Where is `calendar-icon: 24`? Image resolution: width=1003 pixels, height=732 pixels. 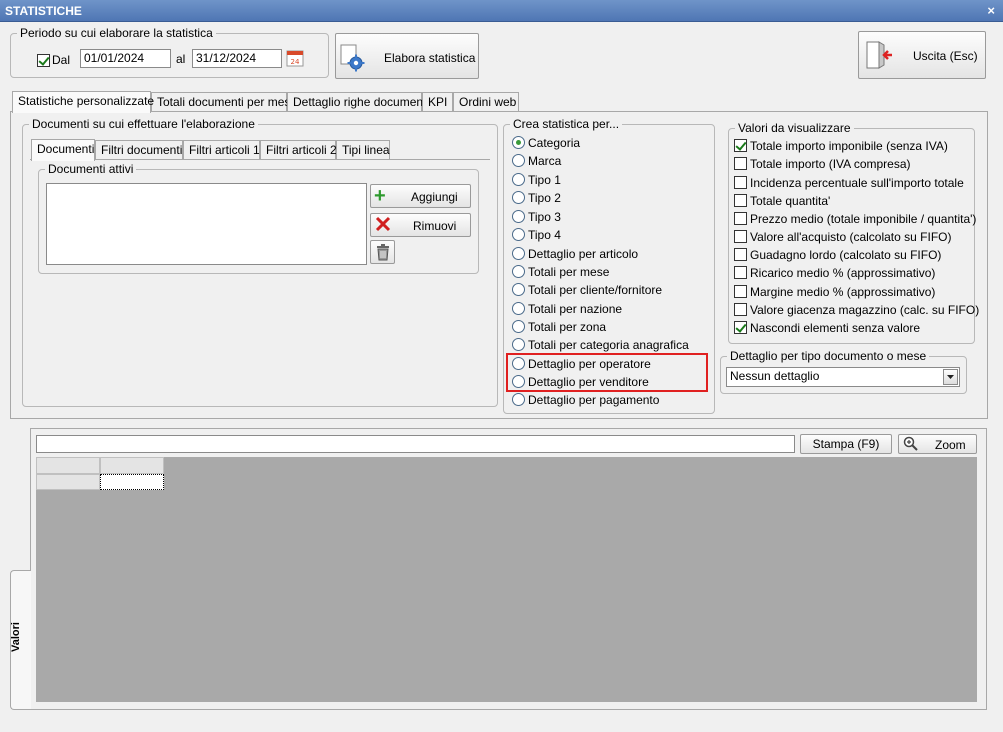 calendar-icon: 24 is located at coordinates (295, 58).